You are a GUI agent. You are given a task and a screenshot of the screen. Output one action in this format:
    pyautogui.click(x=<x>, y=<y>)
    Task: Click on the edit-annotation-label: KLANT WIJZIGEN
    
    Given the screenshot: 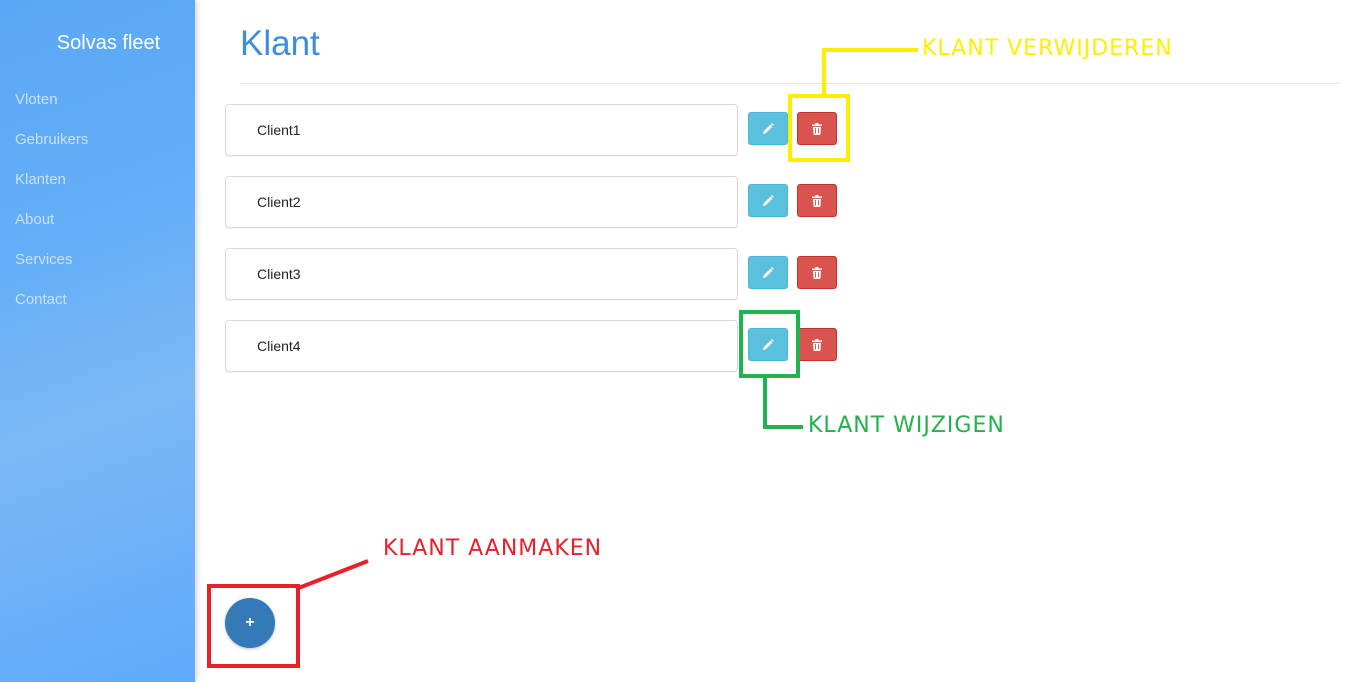 What is the action you would take?
    pyautogui.click(x=906, y=425)
    